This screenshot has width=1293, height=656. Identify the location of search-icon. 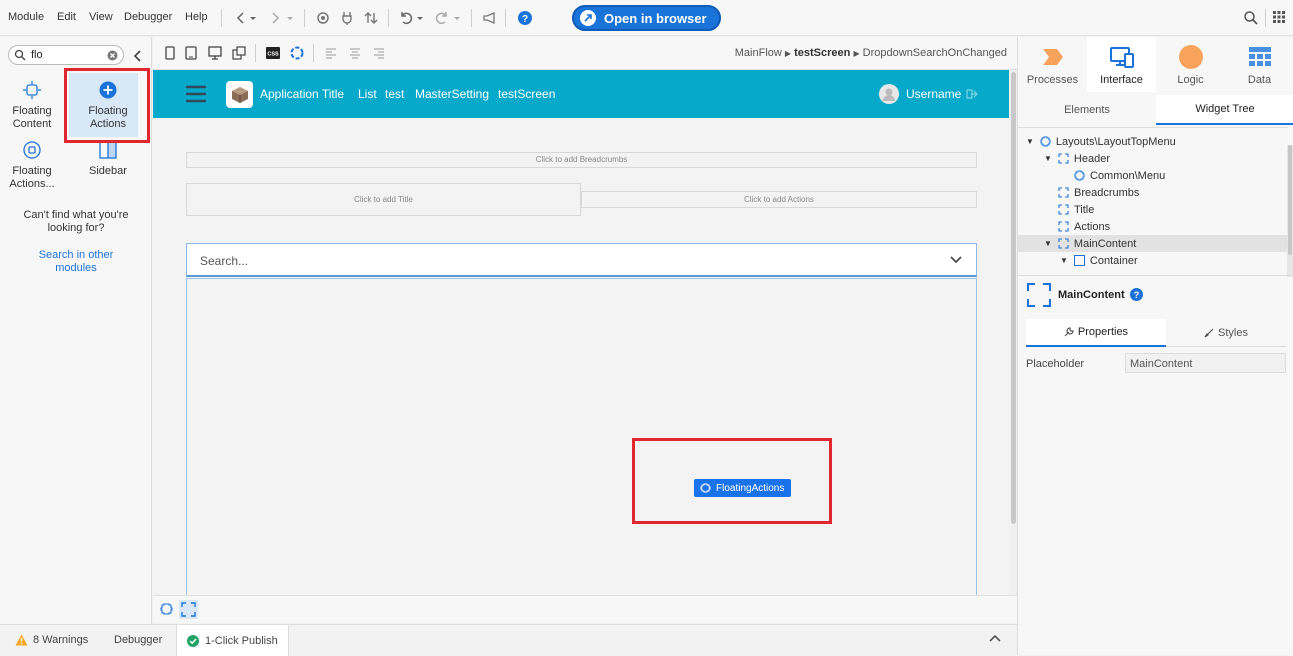
(1251, 18).